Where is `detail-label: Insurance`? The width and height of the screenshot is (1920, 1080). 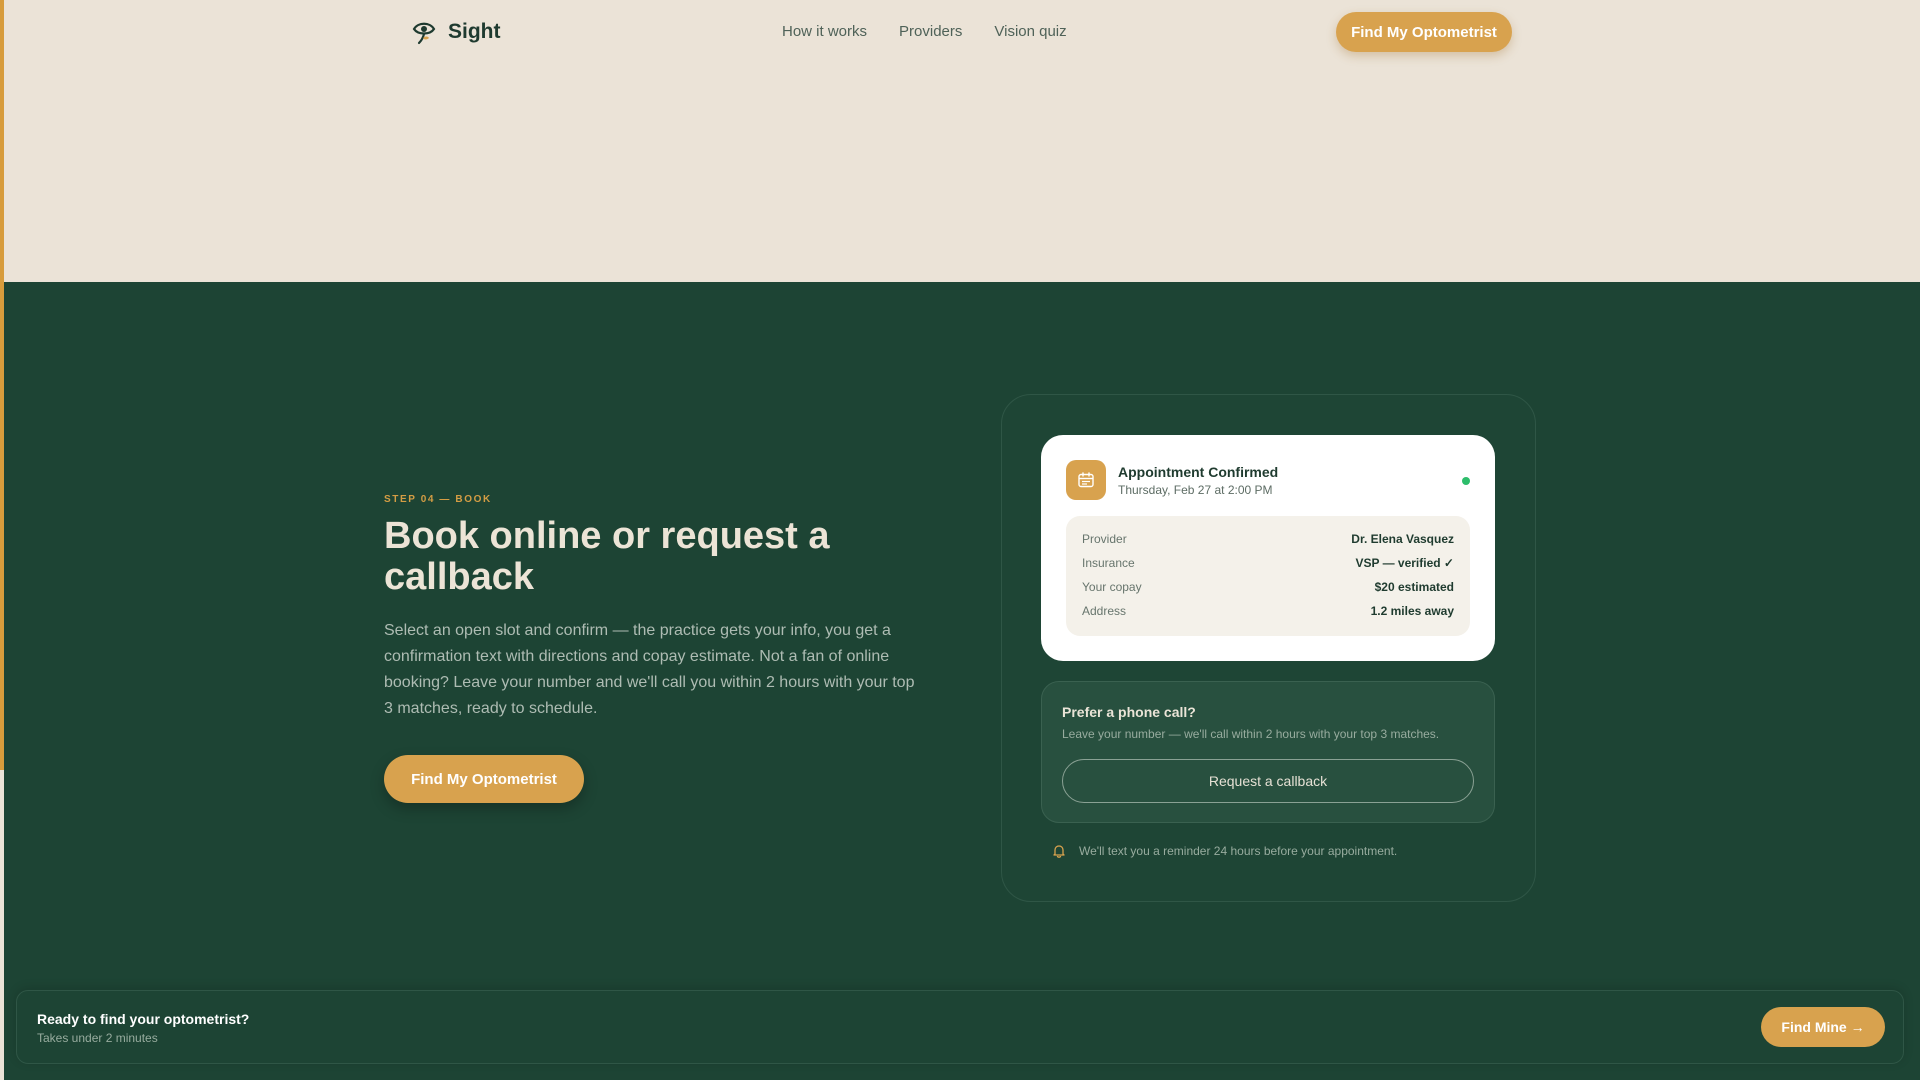
detail-label: Insurance is located at coordinates (1108, 563).